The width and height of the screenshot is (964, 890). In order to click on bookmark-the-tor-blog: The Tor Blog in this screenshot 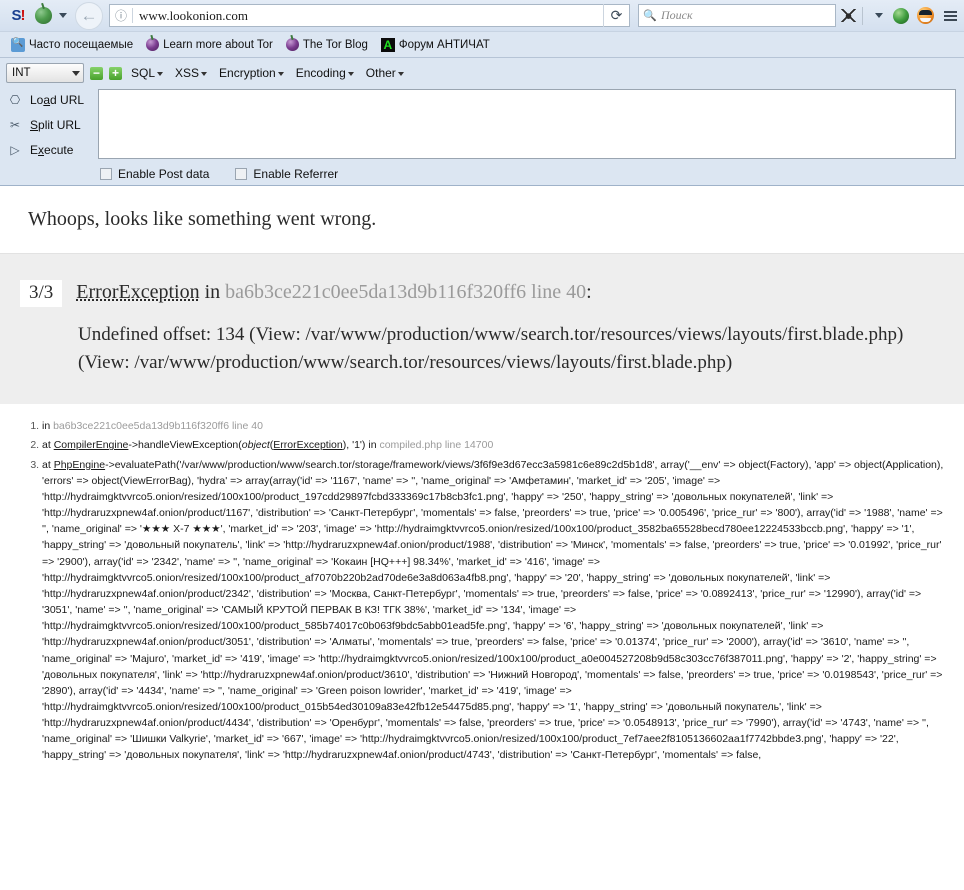, I will do `click(327, 44)`.